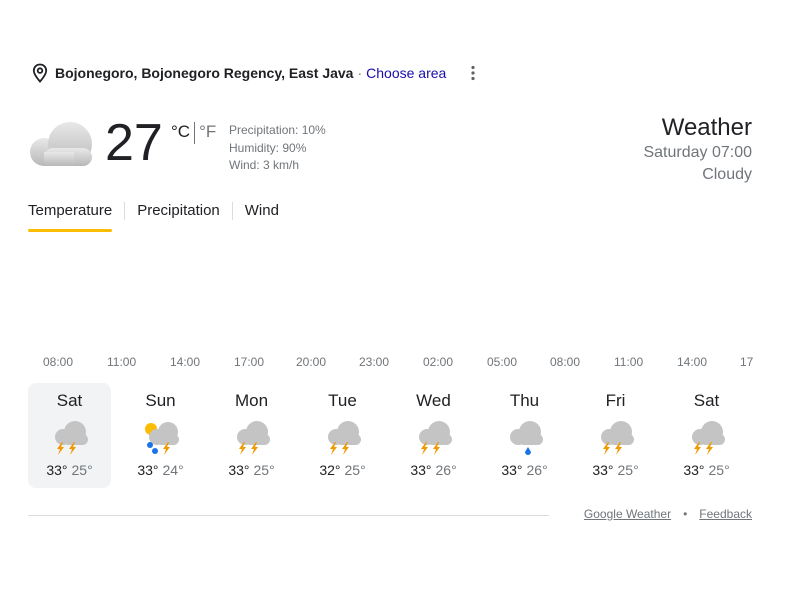 The width and height of the screenshot is (800, 600). What do you see at coordinates (70, 216) in the screenshot?
I see `tab-temperature: Temperature` at bounding box center [70, 216].